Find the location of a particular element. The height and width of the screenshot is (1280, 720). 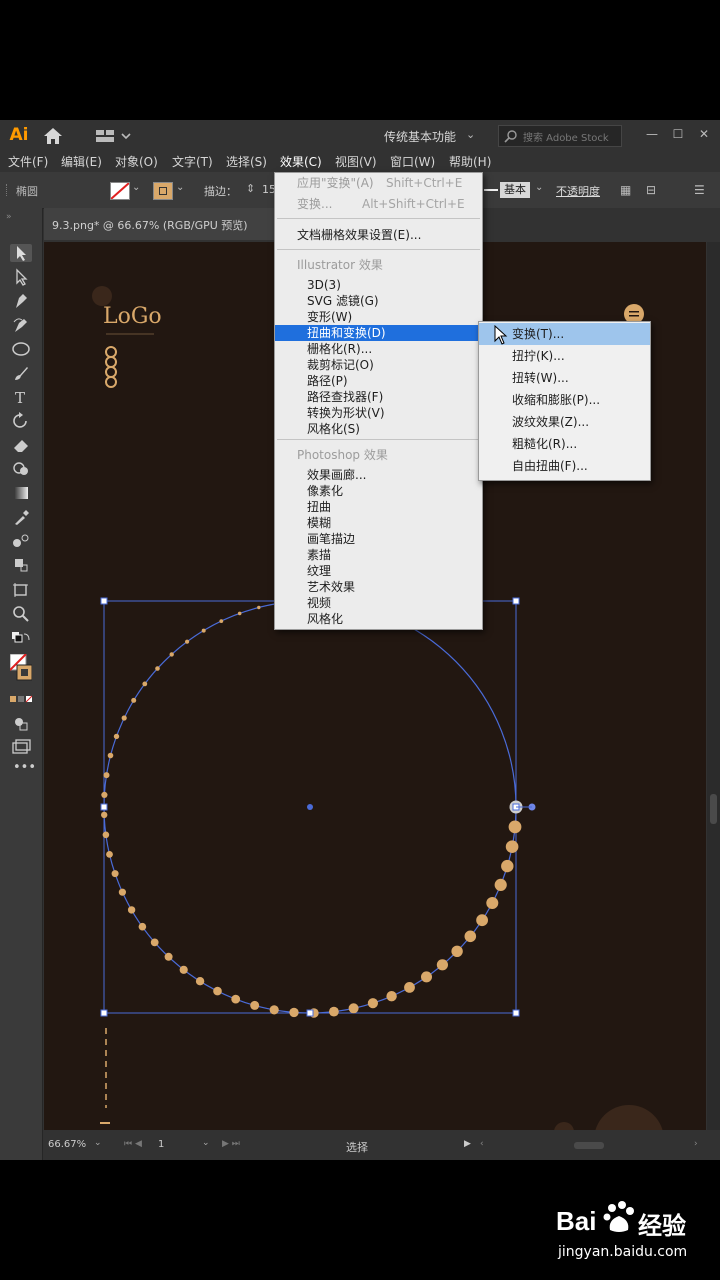

first-artboard-icon: ⏮ ◀ is located at coordinates (133, 1144).